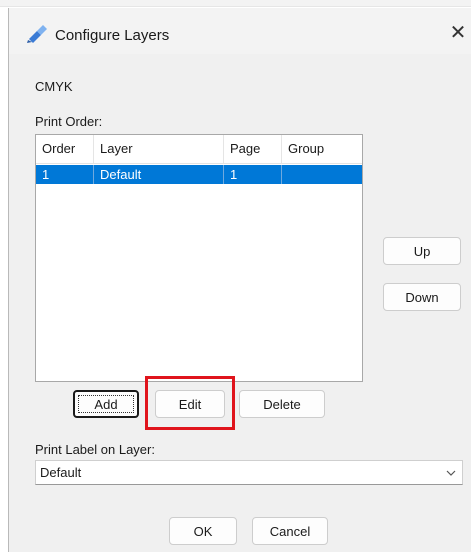  What do you see at coordinates (37, 34) in the screenshot?
I see `pencil-layers-icon` at bounding box center [37, 34].